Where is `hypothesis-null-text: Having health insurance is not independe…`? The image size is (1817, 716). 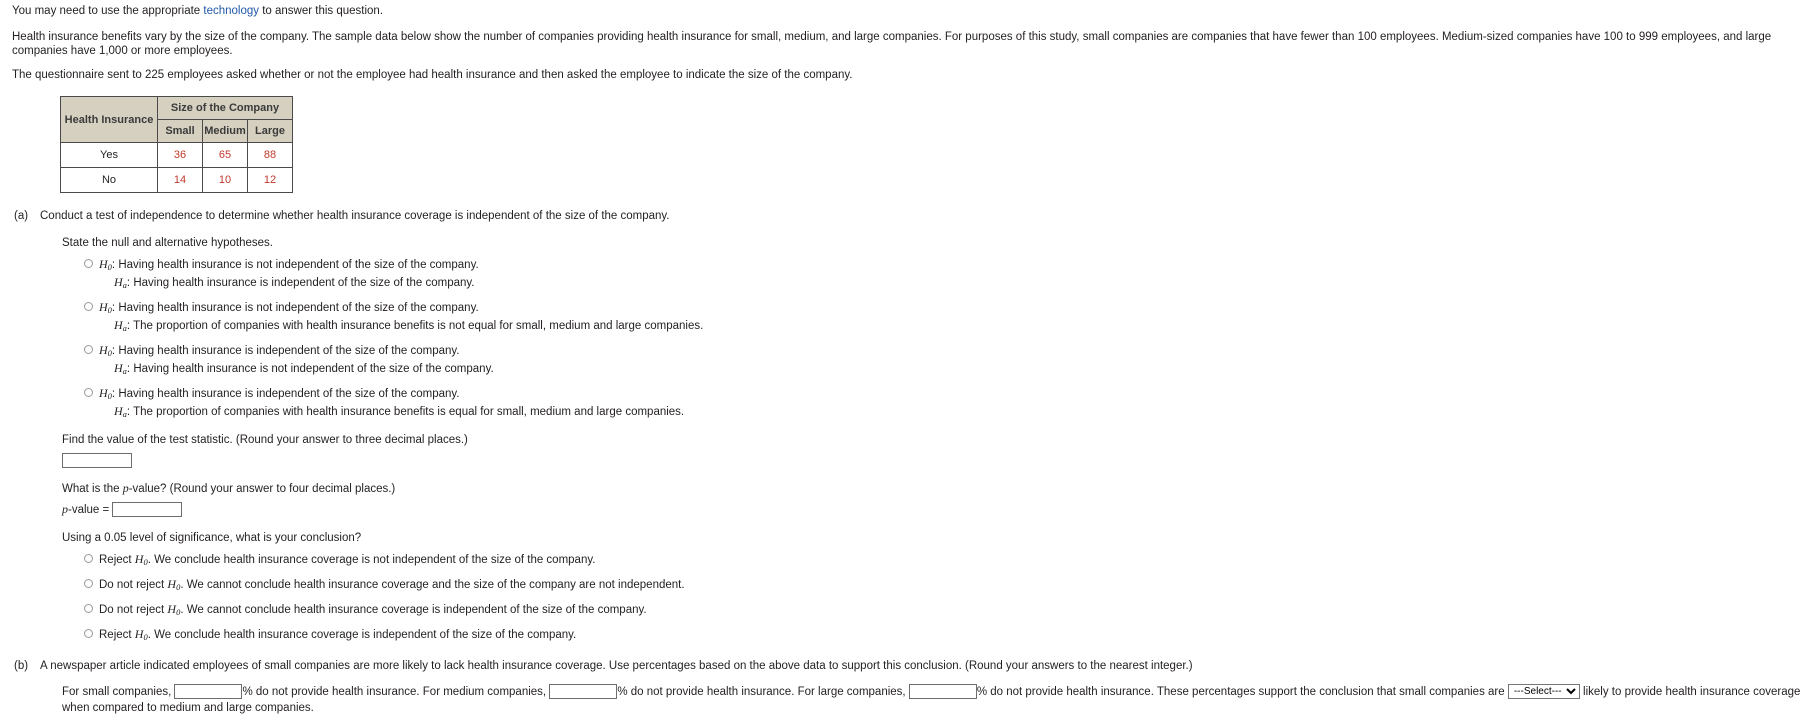
hypothesis-null-text: Having health insurance is not independe… is located at coordinates (298, 308).